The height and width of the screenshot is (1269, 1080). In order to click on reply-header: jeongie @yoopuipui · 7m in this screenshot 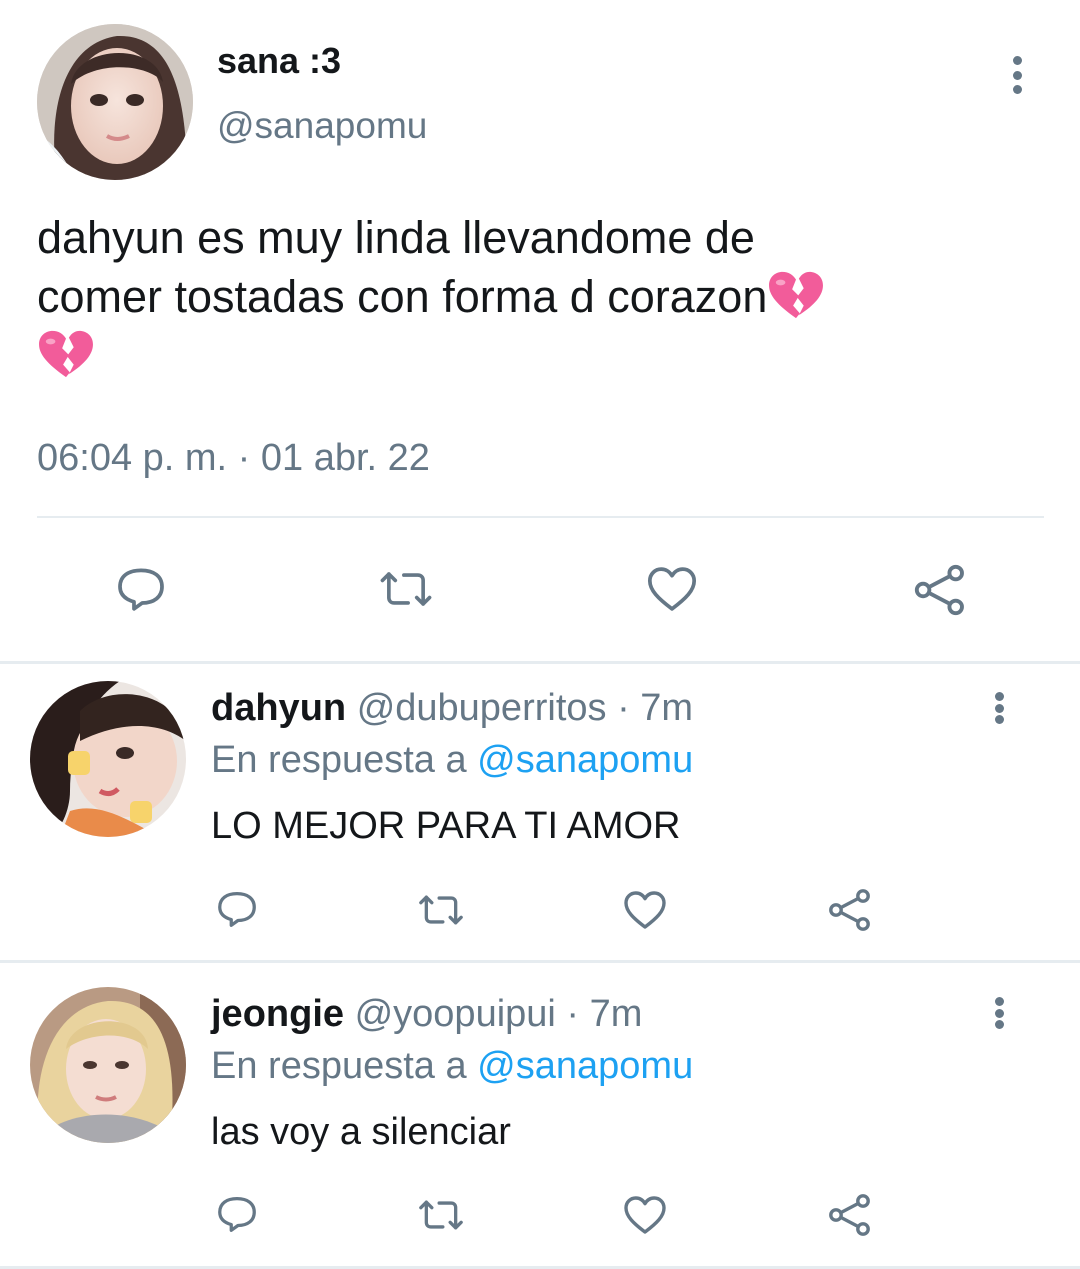, I will do `click(426, 1014)`.